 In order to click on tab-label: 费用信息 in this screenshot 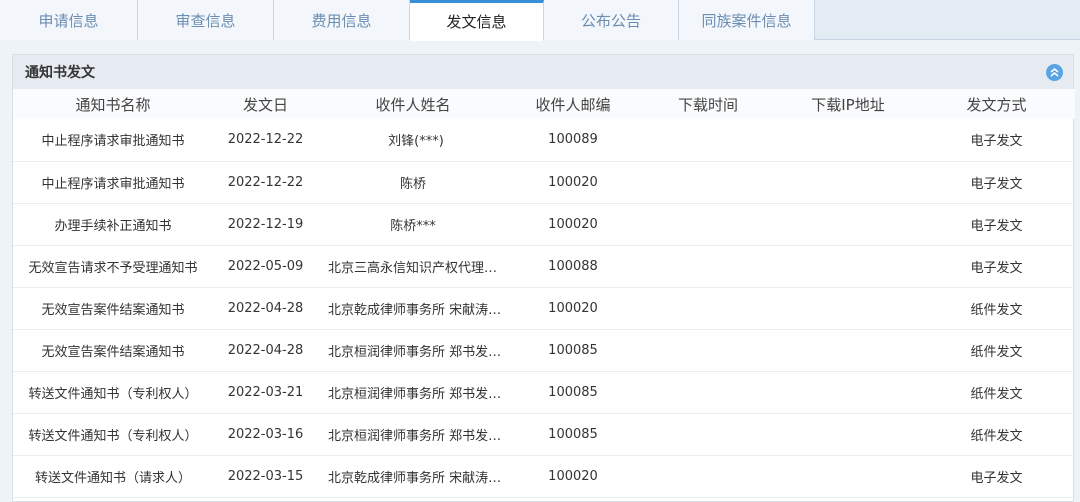, I will do `click(341, 20)`.